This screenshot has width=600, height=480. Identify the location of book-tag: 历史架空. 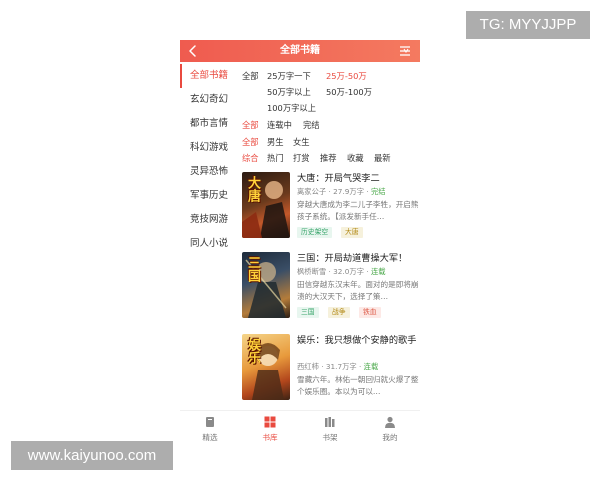
(315, 232).